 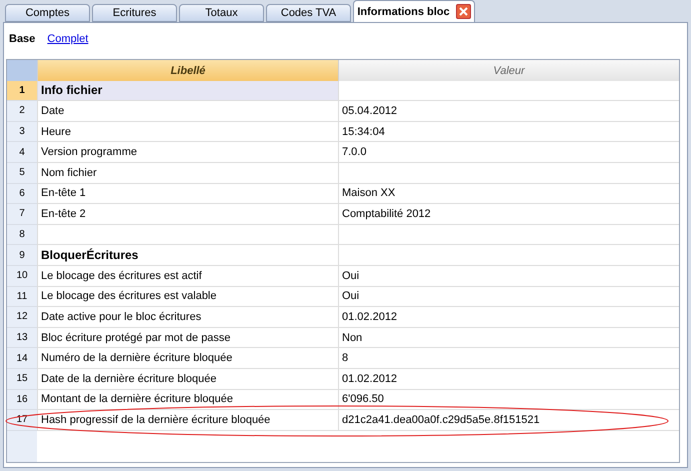 What do you see at coordinates (508, 338) in the screenshot?
I see `table-cell: Non` at bounding box center [508, 338].